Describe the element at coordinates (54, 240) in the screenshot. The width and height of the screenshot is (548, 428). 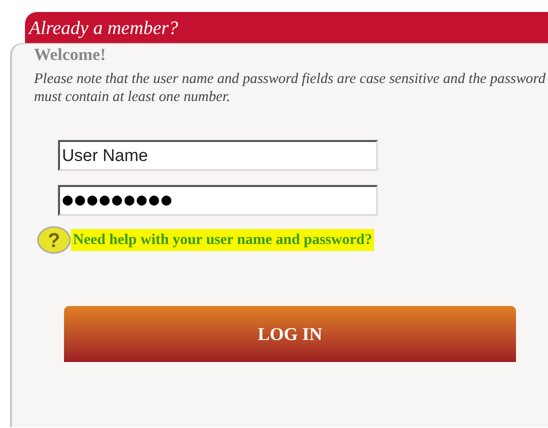
I see `help-icon: ?` at that location.